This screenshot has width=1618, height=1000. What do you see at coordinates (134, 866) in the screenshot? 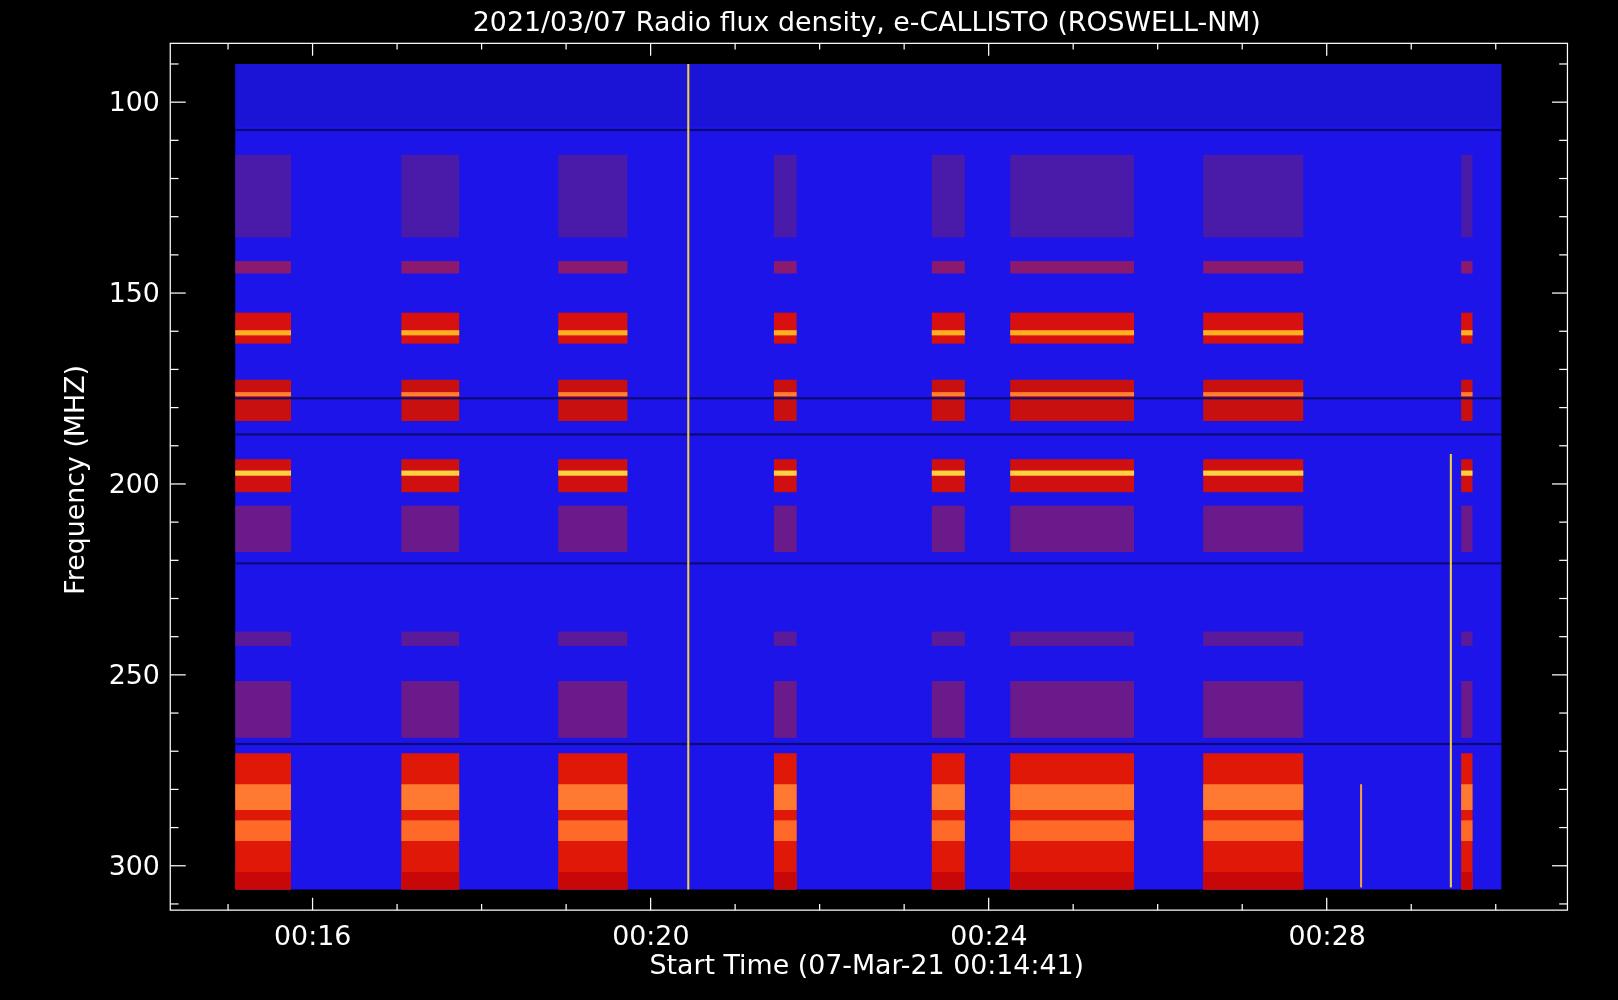
I see `tick-label: 300` at bounding box center [134, 866].